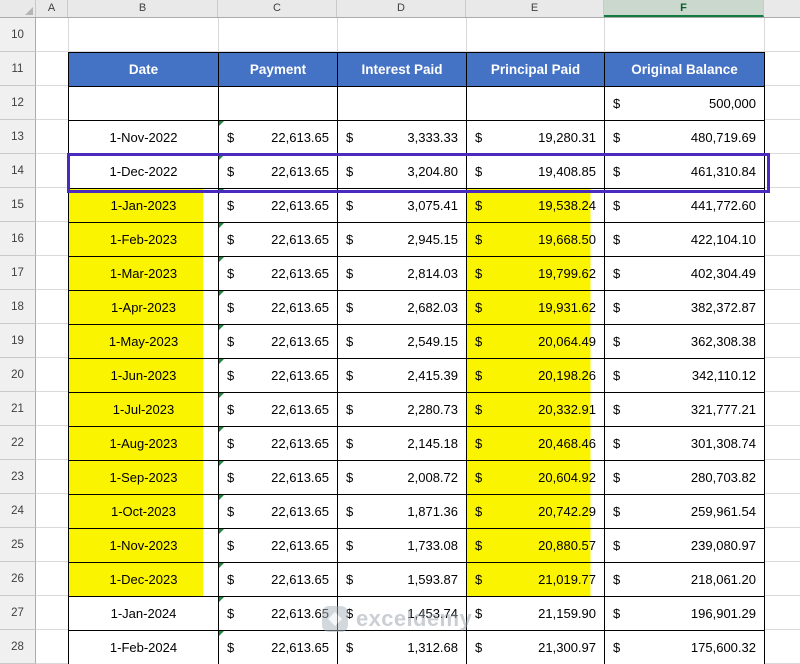  I want to click on cell-principal: $19,799.62, so click(536, 274).